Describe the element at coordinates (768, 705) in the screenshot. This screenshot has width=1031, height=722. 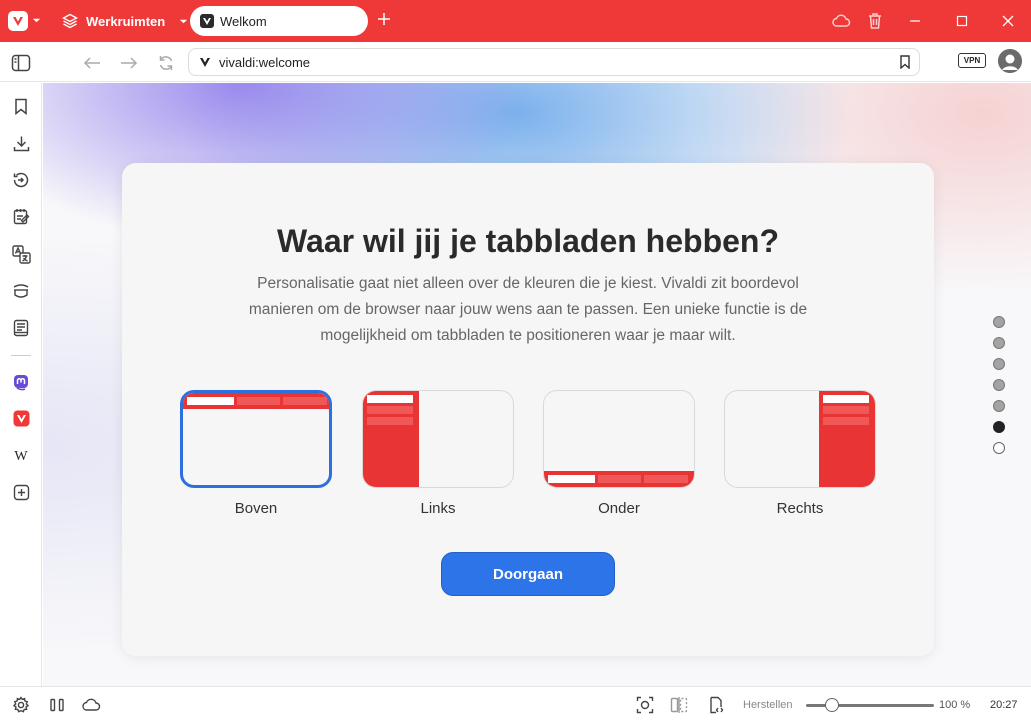
I see `zoom-reset-button: Herstellen` at that location.